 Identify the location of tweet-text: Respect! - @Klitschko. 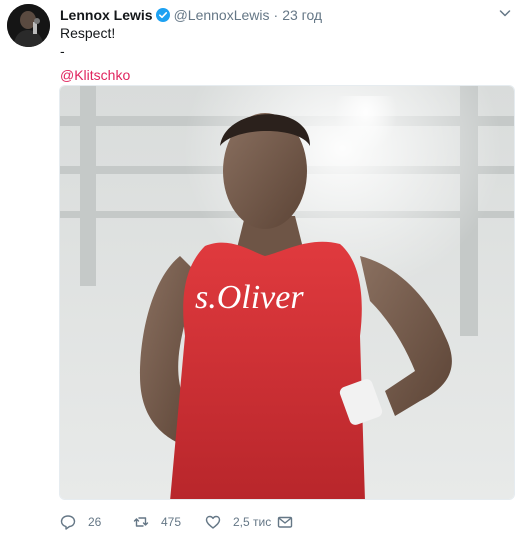
(95, 54).